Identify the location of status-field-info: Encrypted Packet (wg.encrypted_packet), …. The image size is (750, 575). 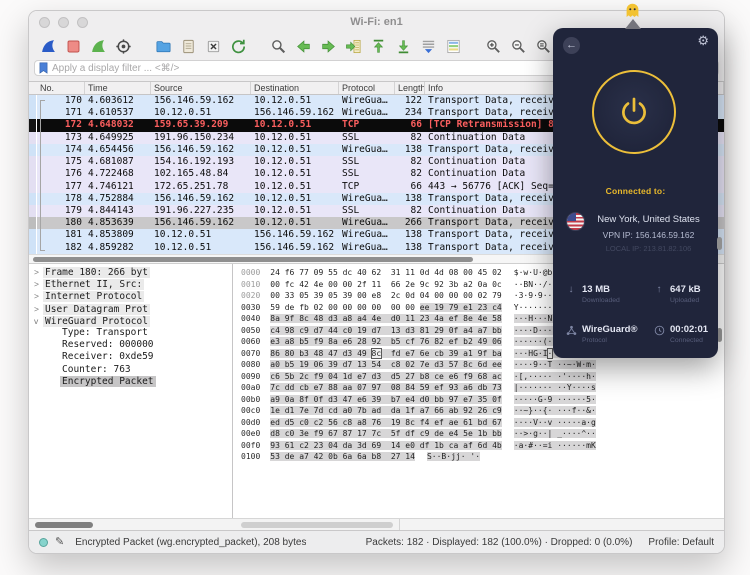
(191, 542).